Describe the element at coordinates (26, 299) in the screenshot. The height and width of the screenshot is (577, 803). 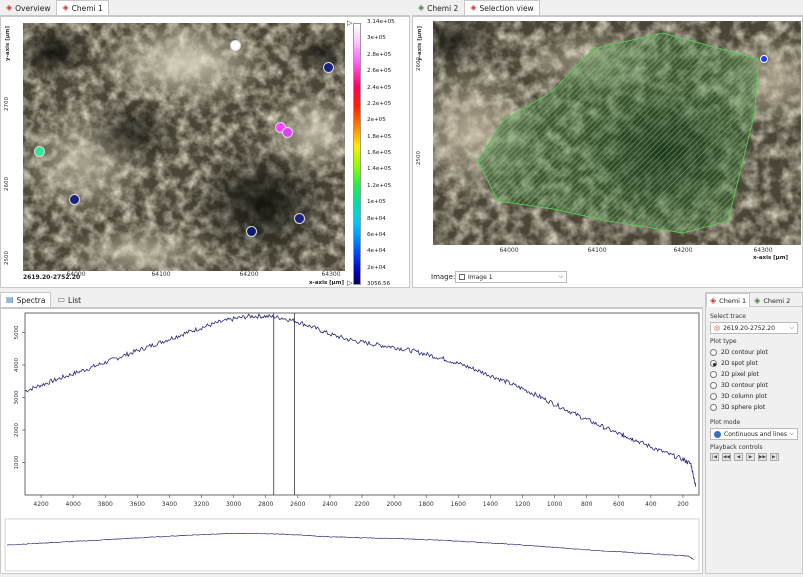
I see `tab-spectra: ▤ Spectra` at that location.